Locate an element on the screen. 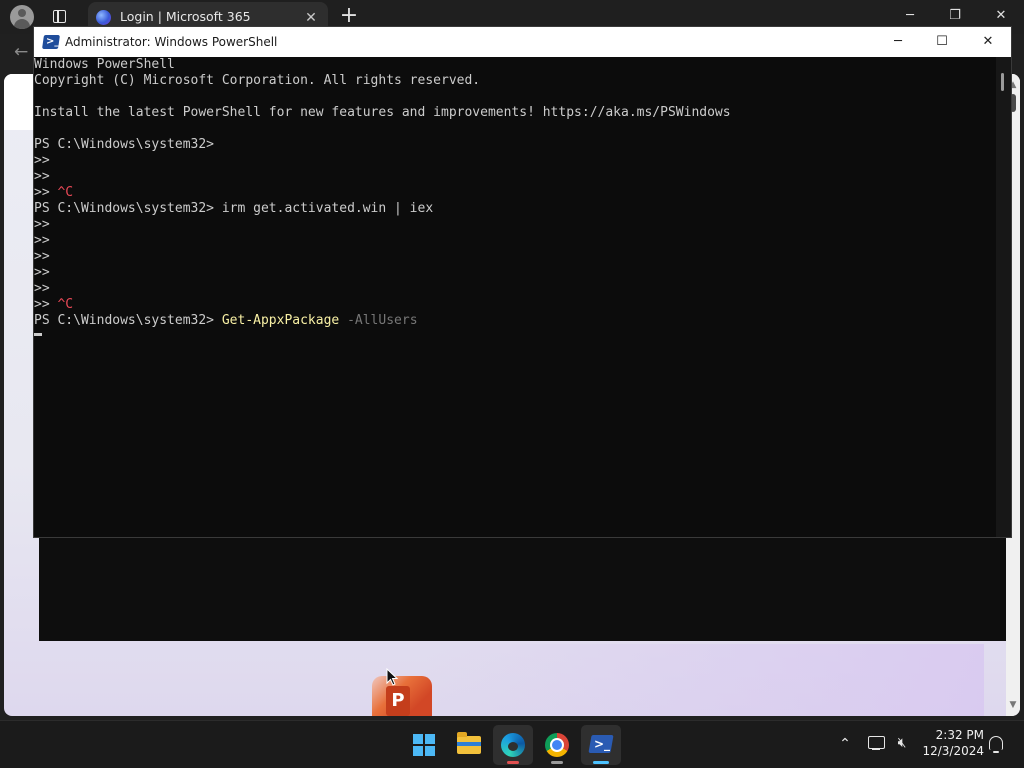 The height and width of the screenshot is (768, 1024). console-parameter: -AllUsers is located at coordinates (382, 320).